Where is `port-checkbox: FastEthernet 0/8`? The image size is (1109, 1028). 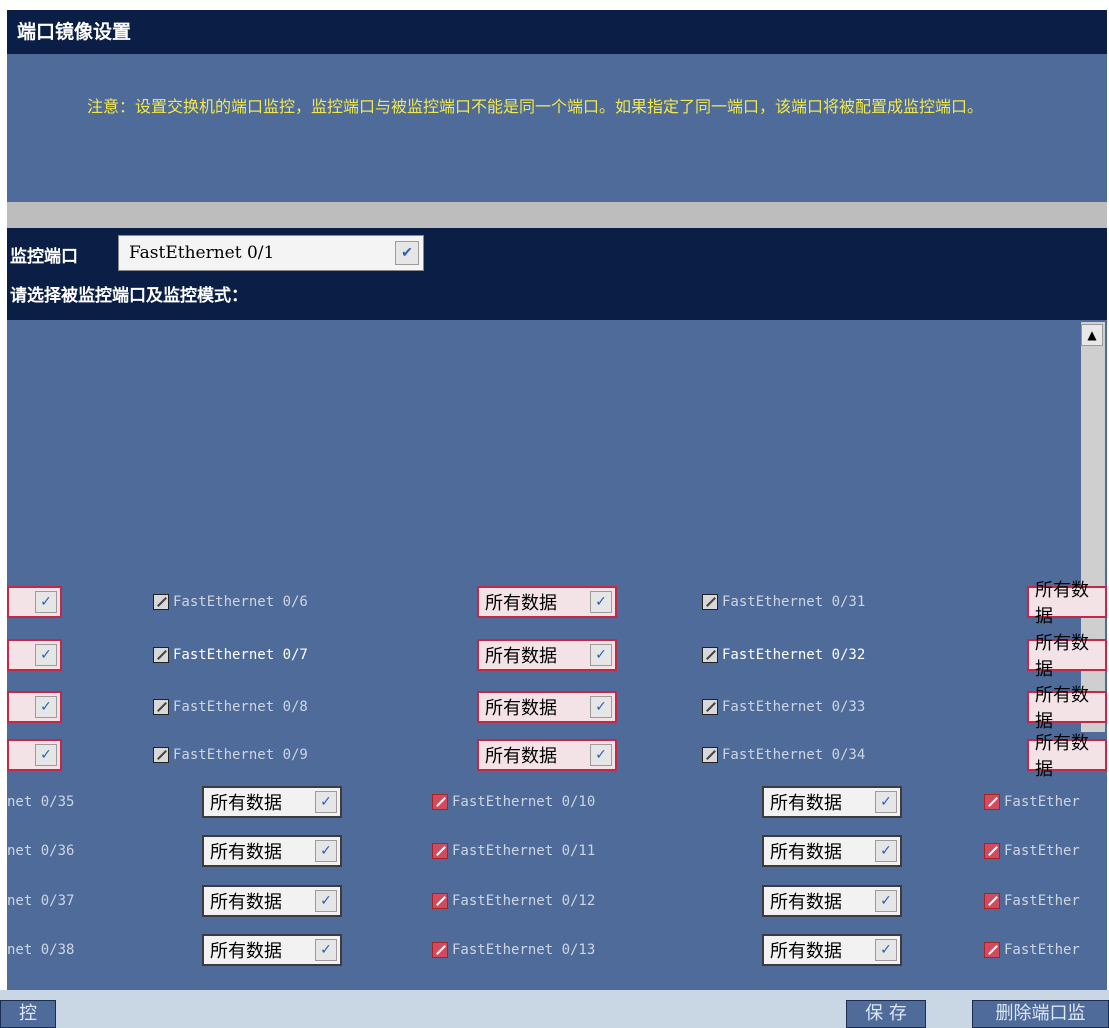
port-checkbox: FastEthernet 0/8 is located at coordinates (230, 707).